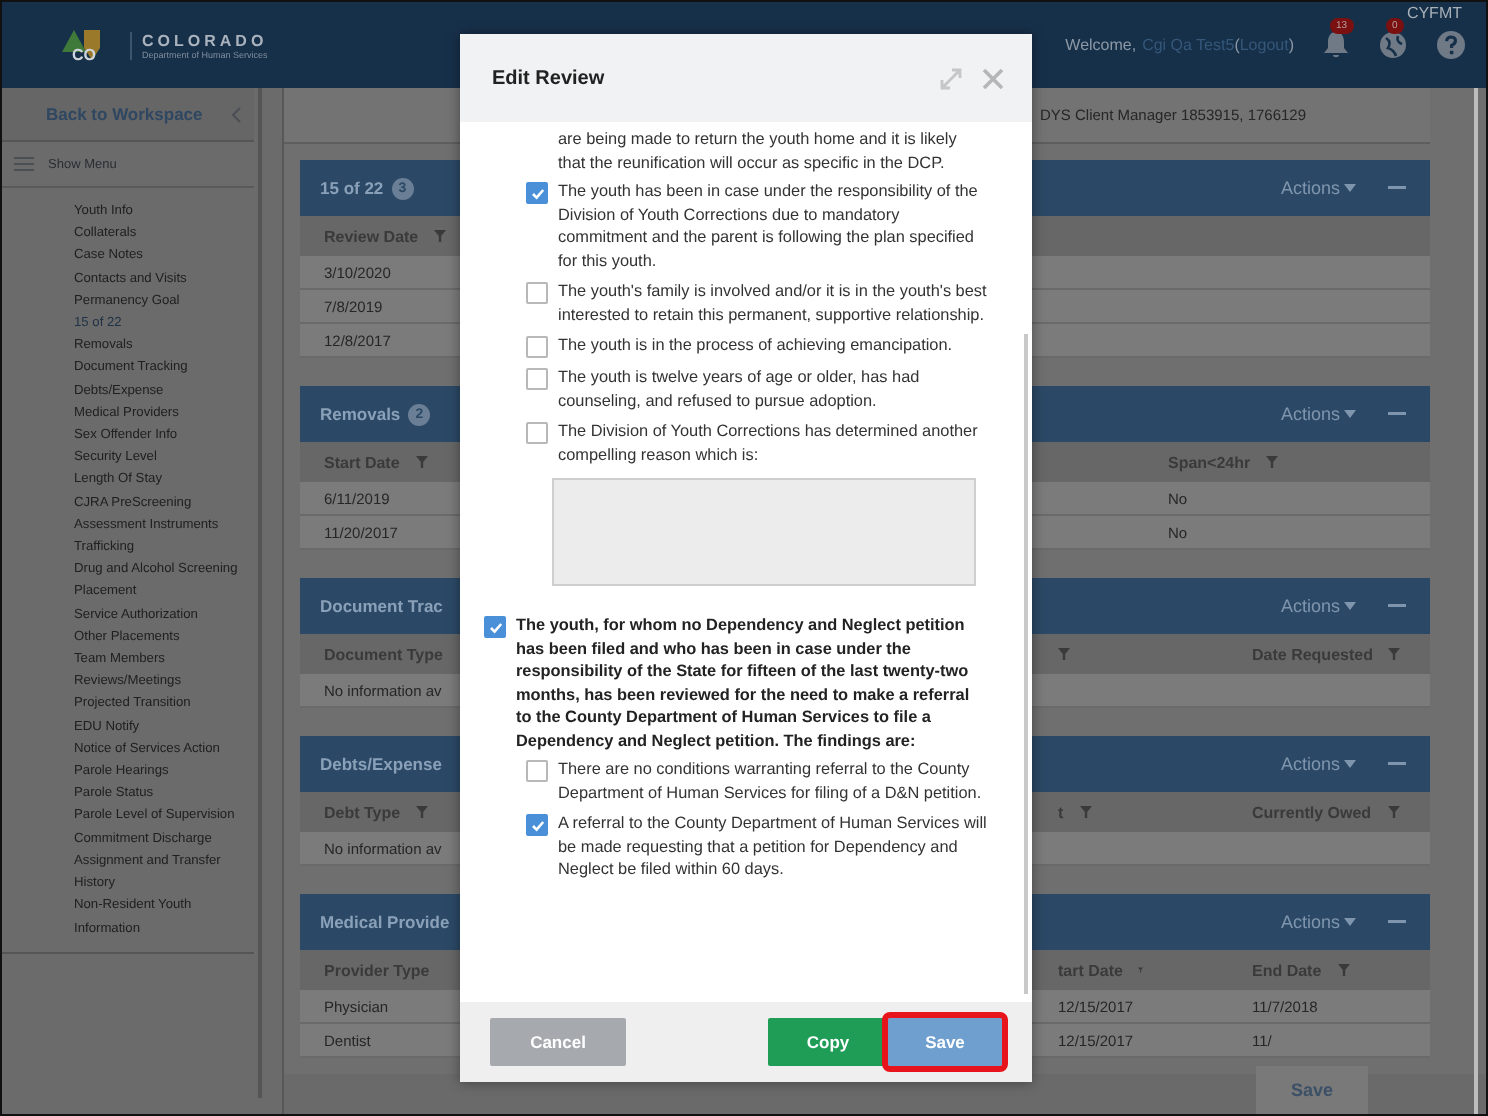  Describe the element at coordinates (828, 1042) in the screenshot. I see `copy-button: Copy` at that location.